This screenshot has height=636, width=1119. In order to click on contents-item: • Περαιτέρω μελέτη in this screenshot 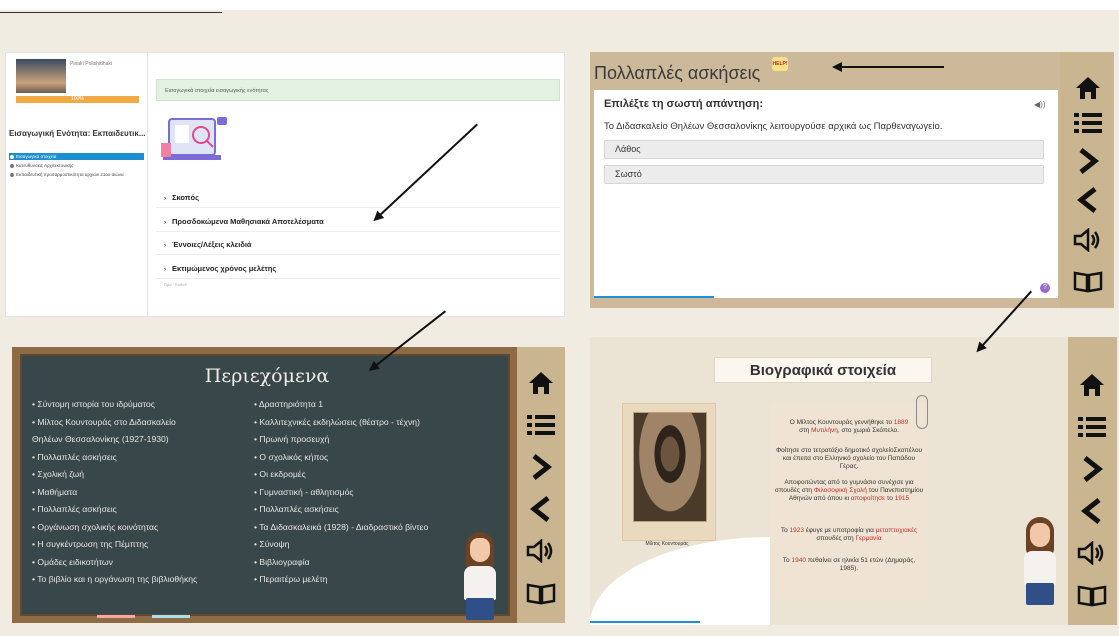, I will do `click(341, 580)`.